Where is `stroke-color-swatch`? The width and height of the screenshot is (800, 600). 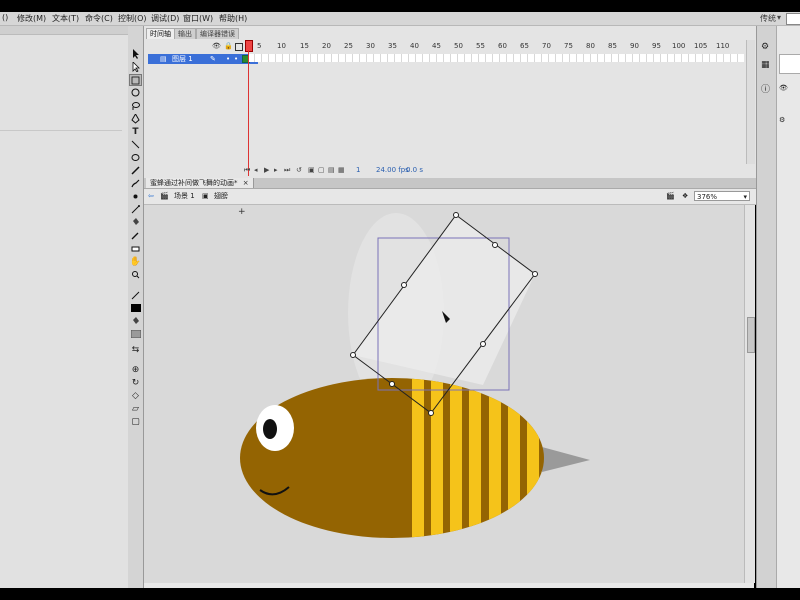 stroke-color-swatch is located at coordinates (135, 309).